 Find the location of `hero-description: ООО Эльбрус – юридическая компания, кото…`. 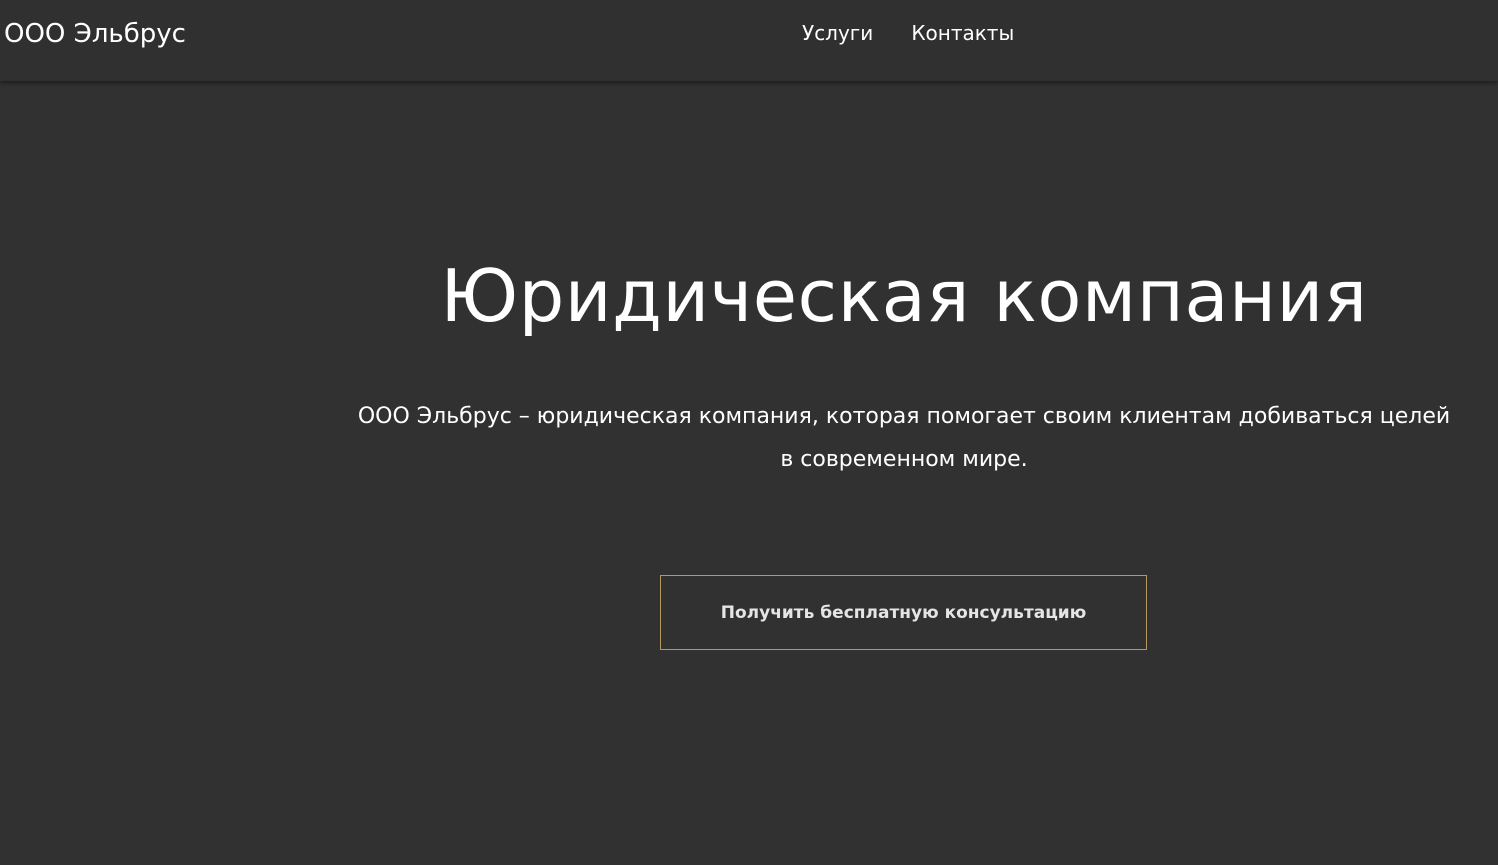

hero-description: ООО Эльбрус – юридическая компания, кото… is located at coordinates (904, 438).